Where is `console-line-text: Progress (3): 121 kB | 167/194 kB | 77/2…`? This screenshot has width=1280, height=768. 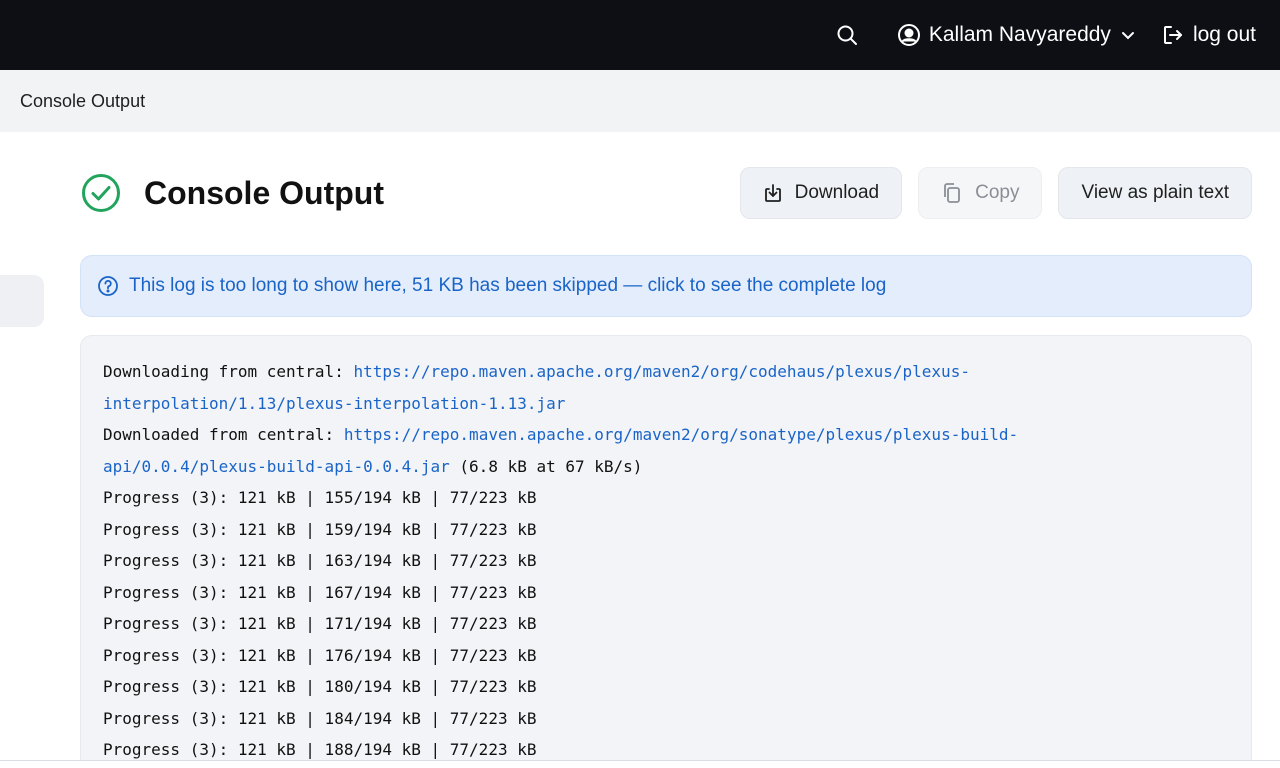
console-line-text: Progress (3): 121 kB | 167/194 kB | 77/2… is located at coordinates (320, 592).